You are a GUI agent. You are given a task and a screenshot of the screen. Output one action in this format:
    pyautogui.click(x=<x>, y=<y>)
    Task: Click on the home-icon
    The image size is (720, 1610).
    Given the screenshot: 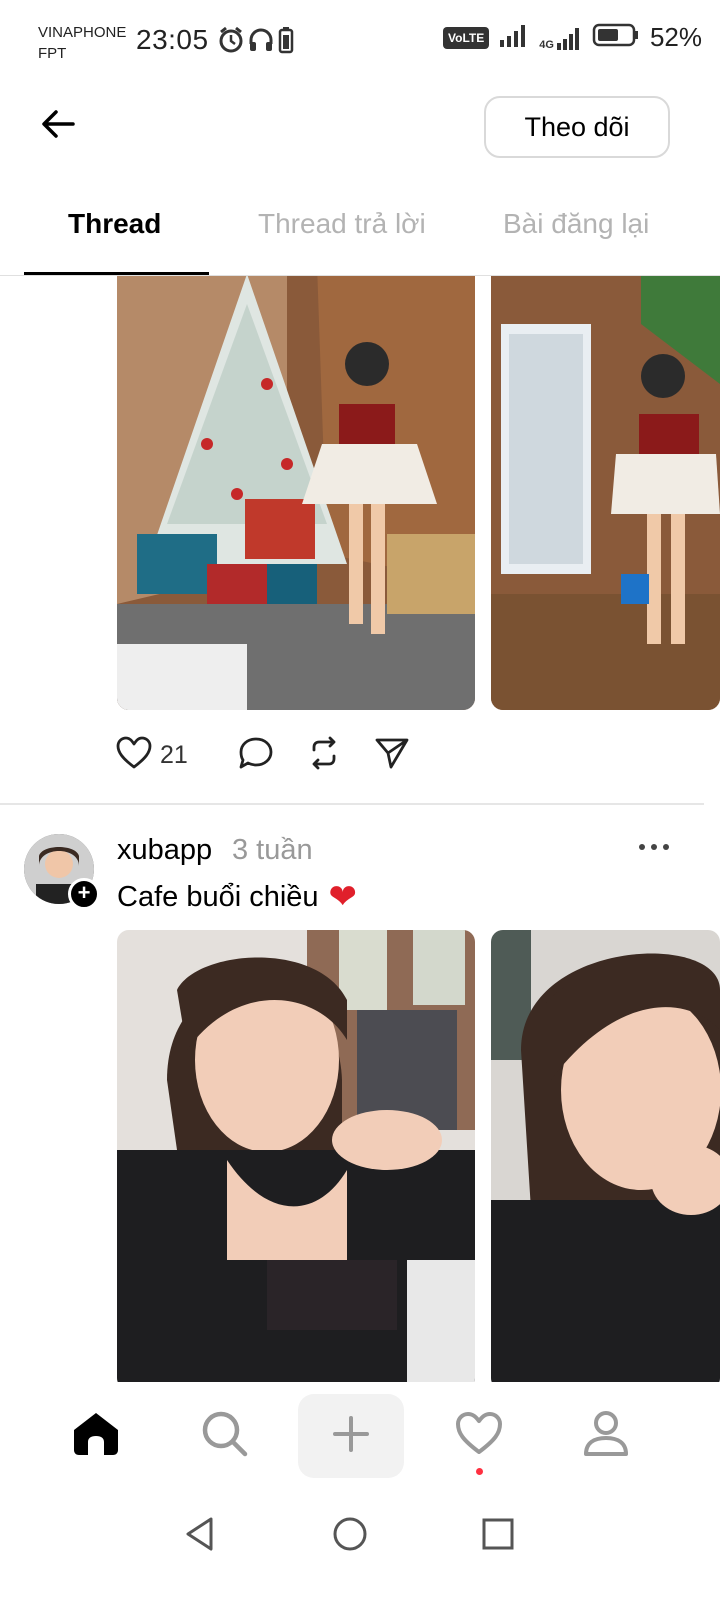 What is the action you would take?
    pyautogui.click(x=96, y=1435)
    